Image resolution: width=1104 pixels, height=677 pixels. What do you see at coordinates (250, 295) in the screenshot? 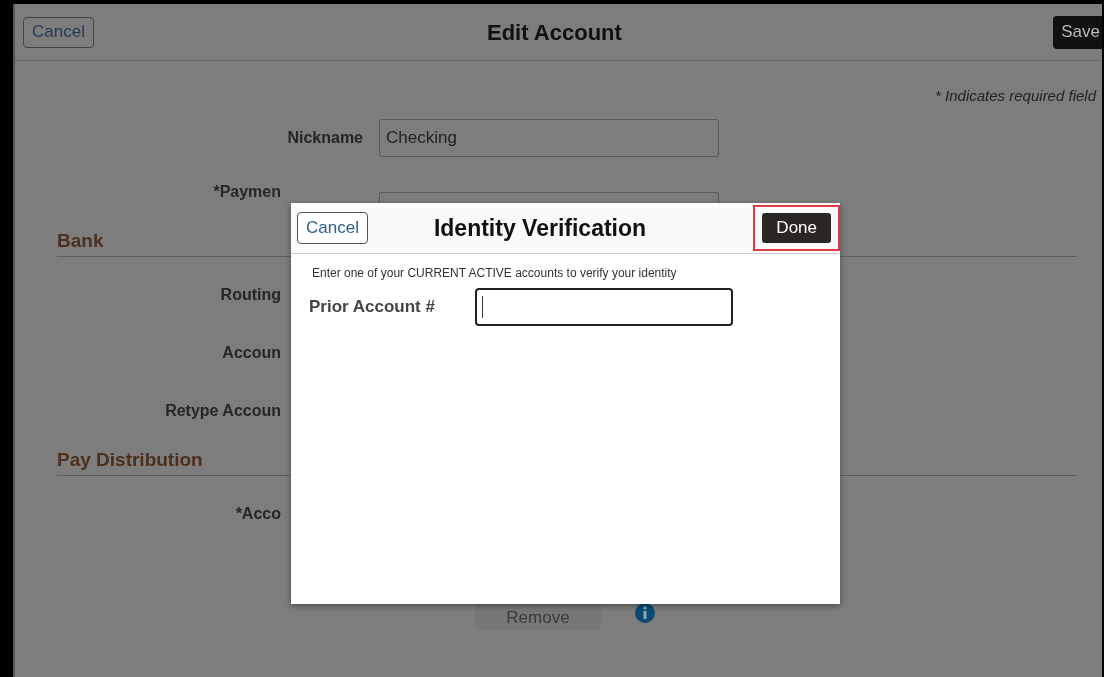
I see `field-label: Routing` at bounding box center [250, 295].